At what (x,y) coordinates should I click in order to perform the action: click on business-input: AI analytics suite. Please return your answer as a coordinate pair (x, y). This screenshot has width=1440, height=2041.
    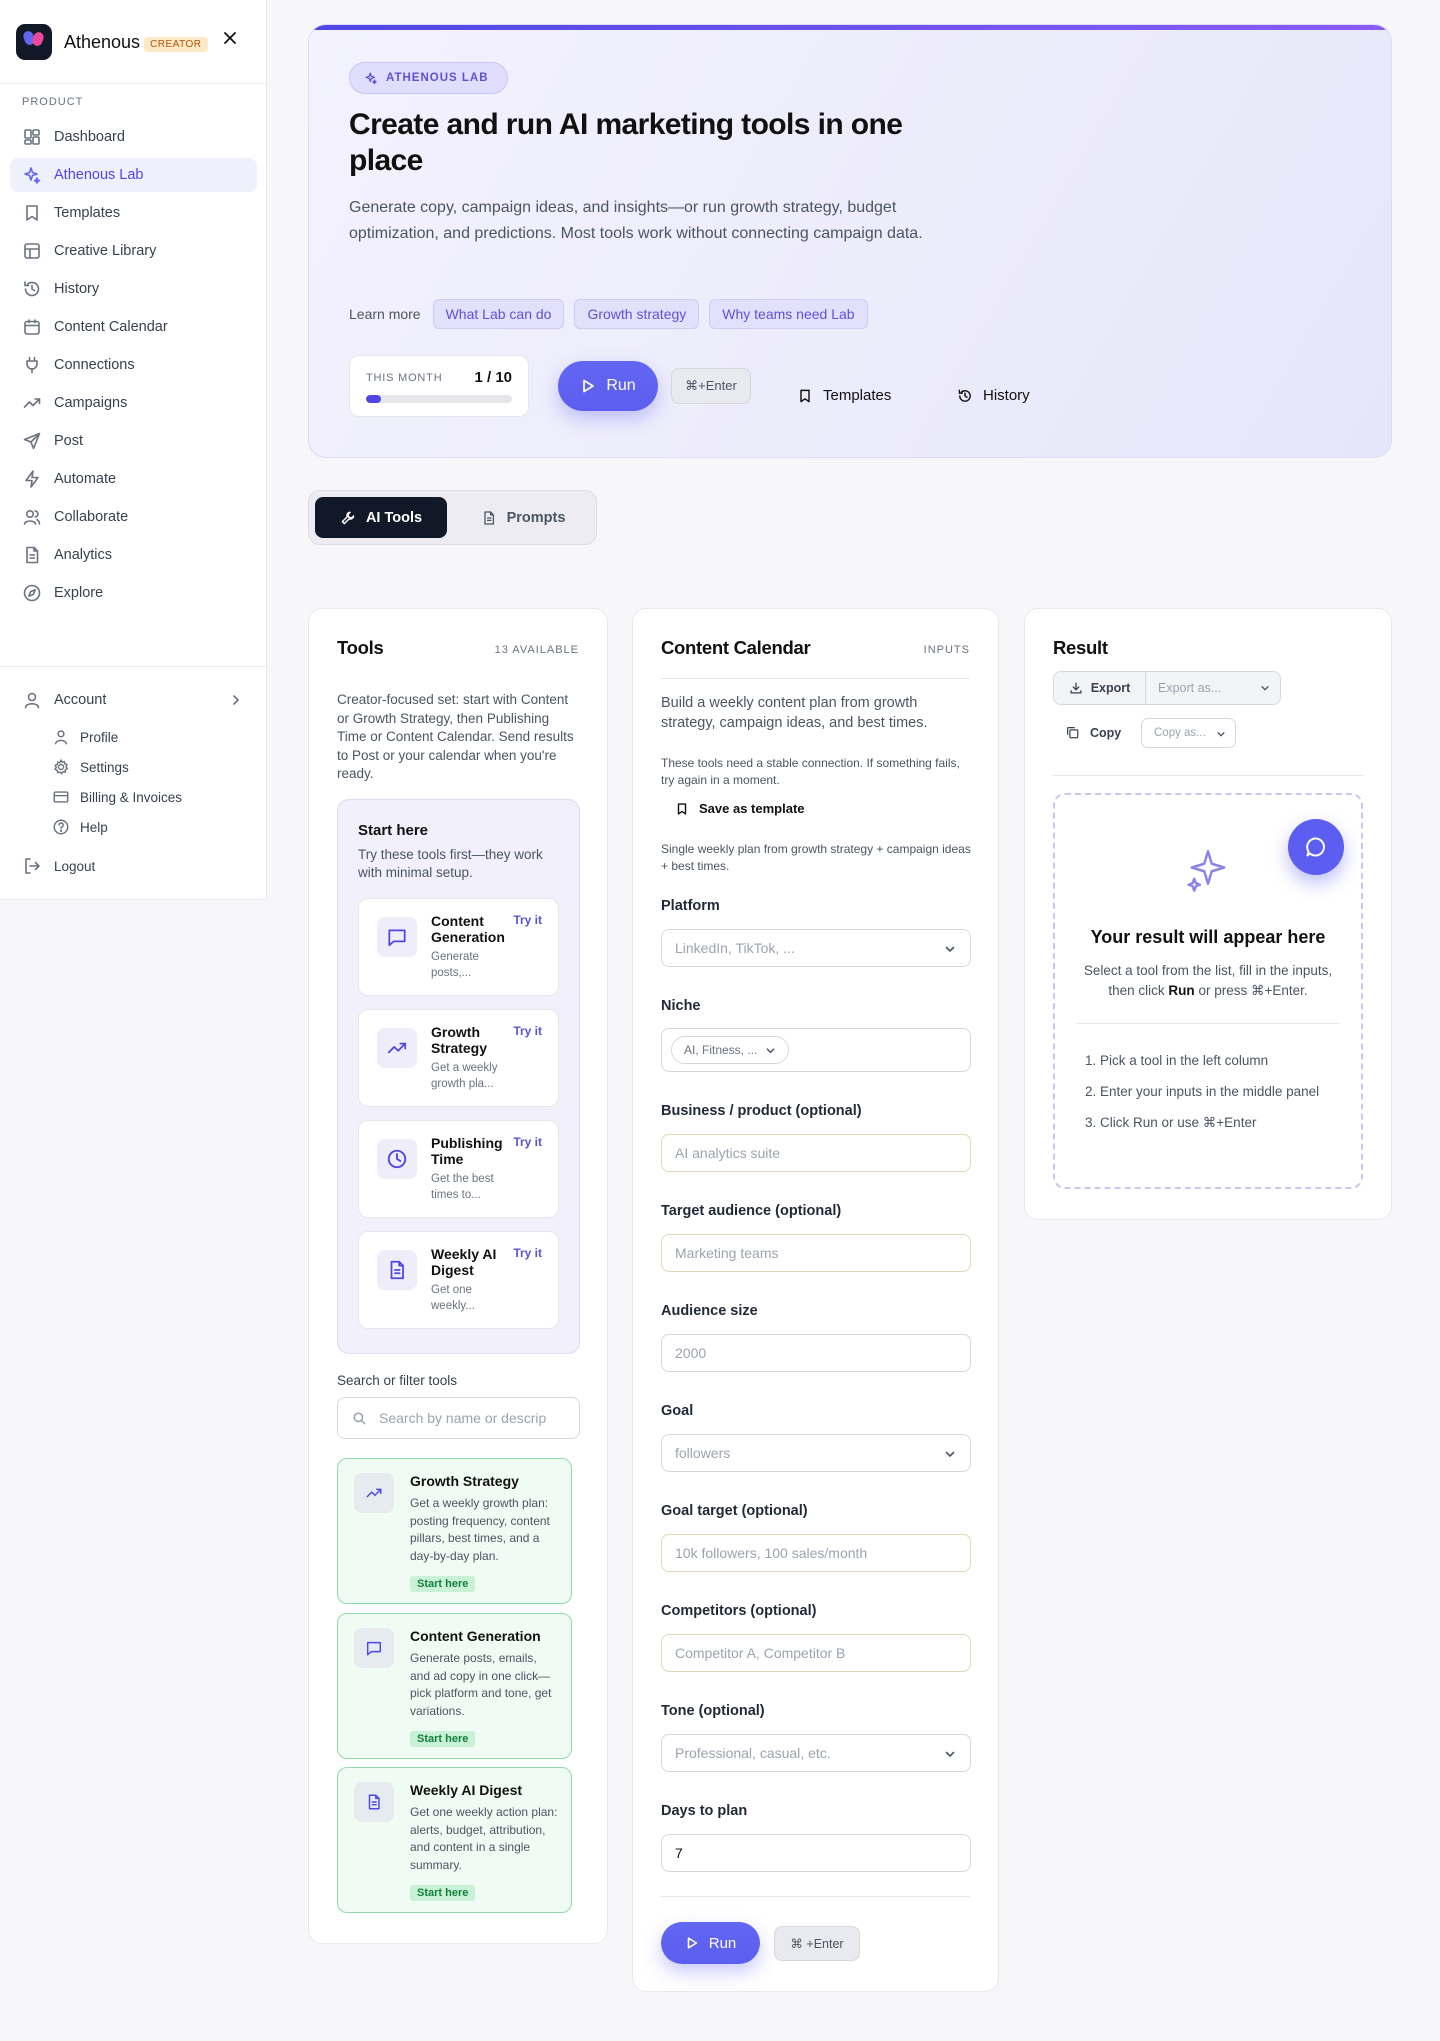
    Looking at the image, I should click on (816, 1153).